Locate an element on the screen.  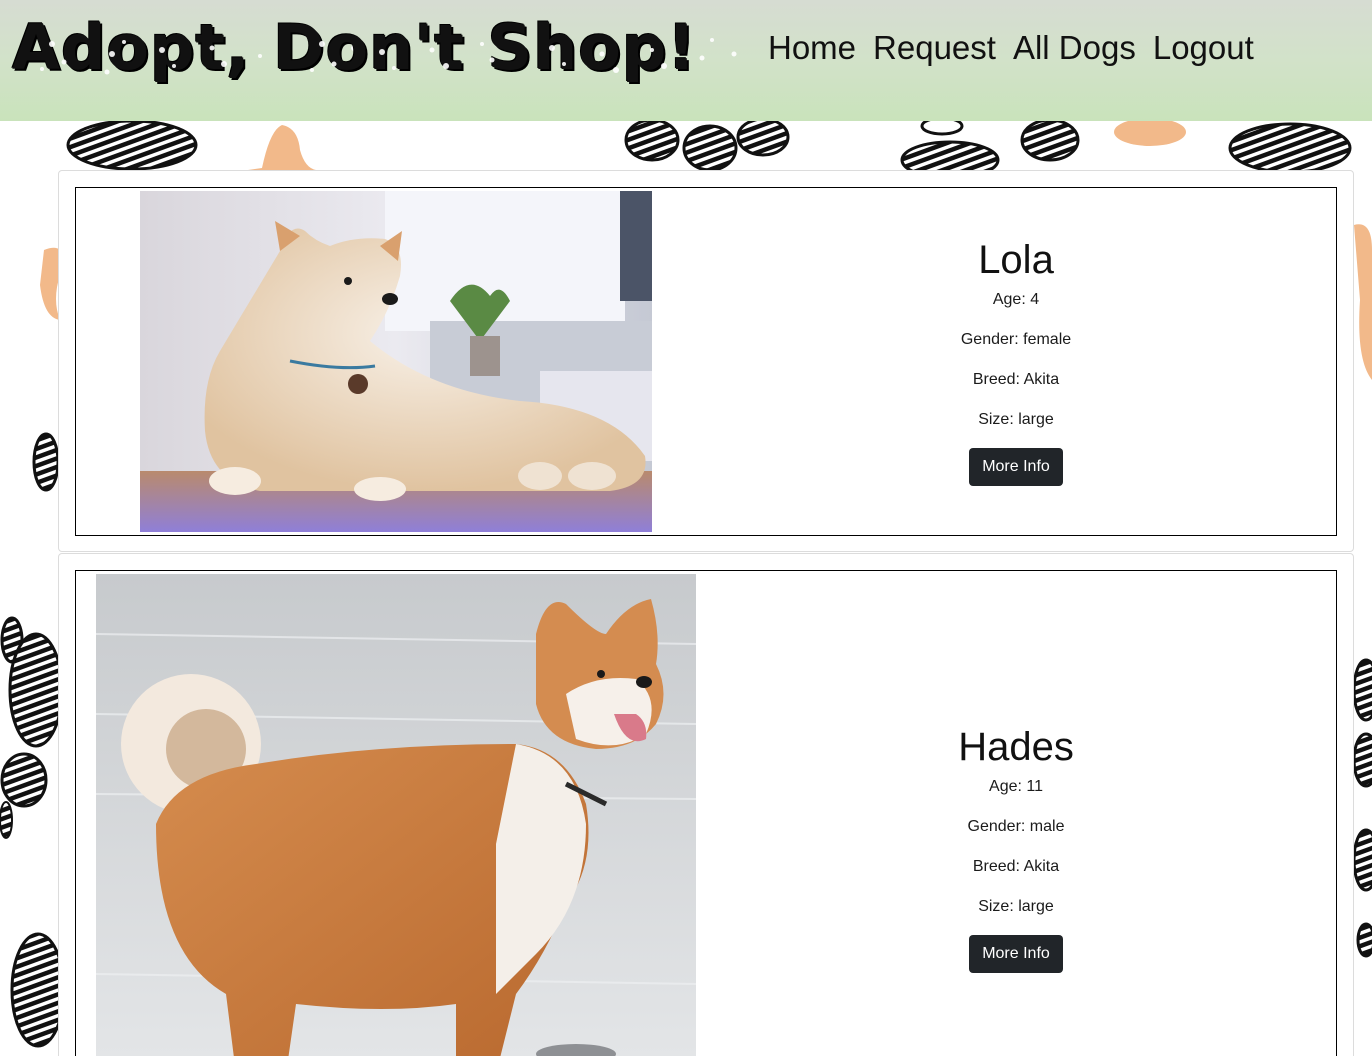
dog-age: Age: 11 is located at coordinates (1016, 786).